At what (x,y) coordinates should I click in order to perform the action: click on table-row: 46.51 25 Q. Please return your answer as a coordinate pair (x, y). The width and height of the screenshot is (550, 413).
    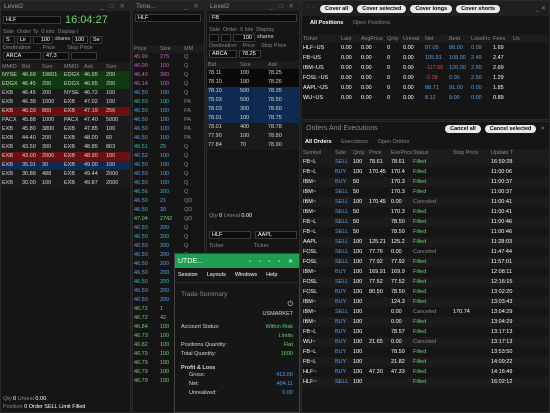
    Looking at the image, I should click on (168, 147).